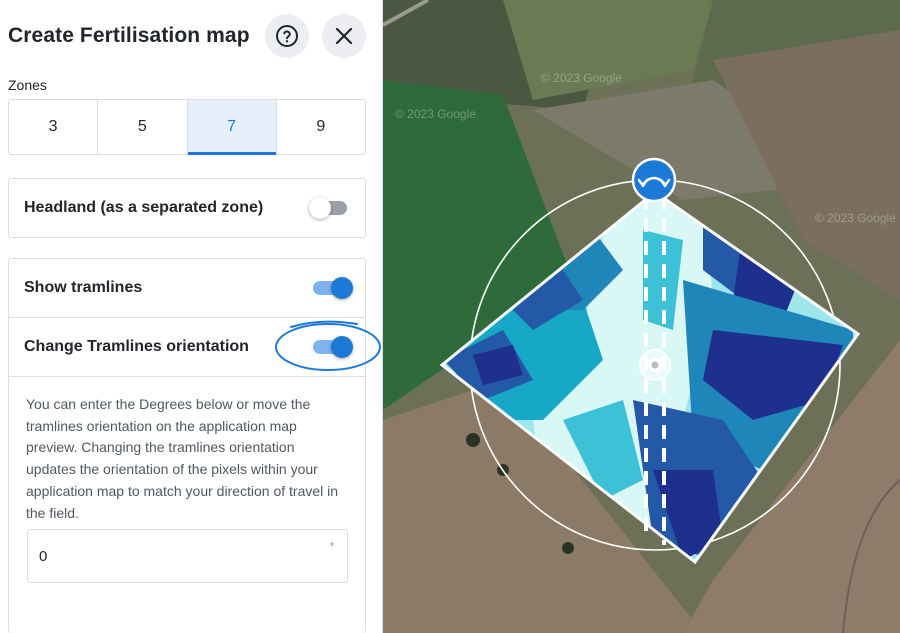 The width and height of the screenshot is (900, 633). I want to click on help-button, so click(287, 36).